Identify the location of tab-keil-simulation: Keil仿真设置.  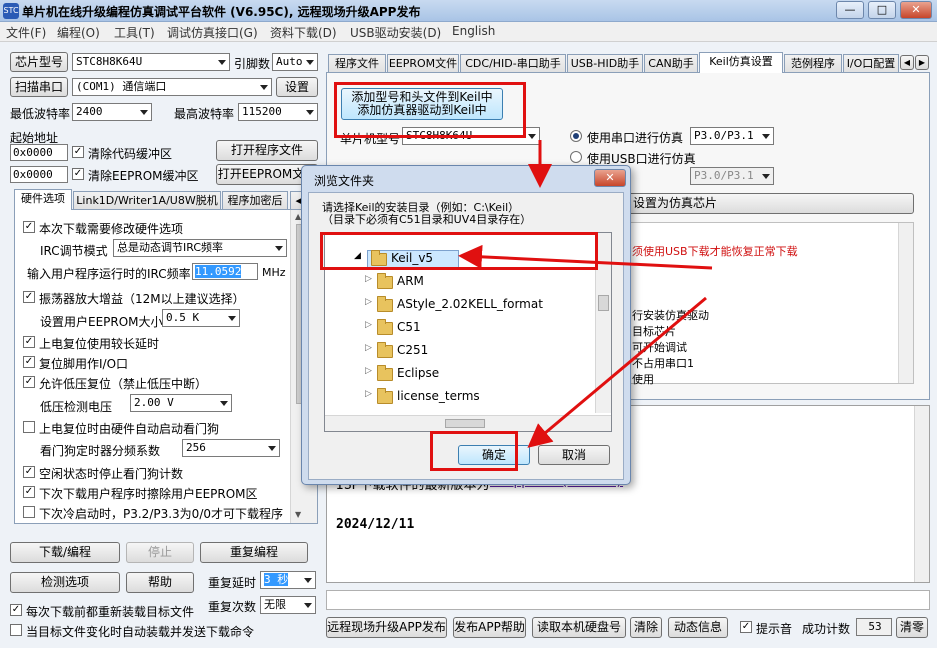
(741, 62).